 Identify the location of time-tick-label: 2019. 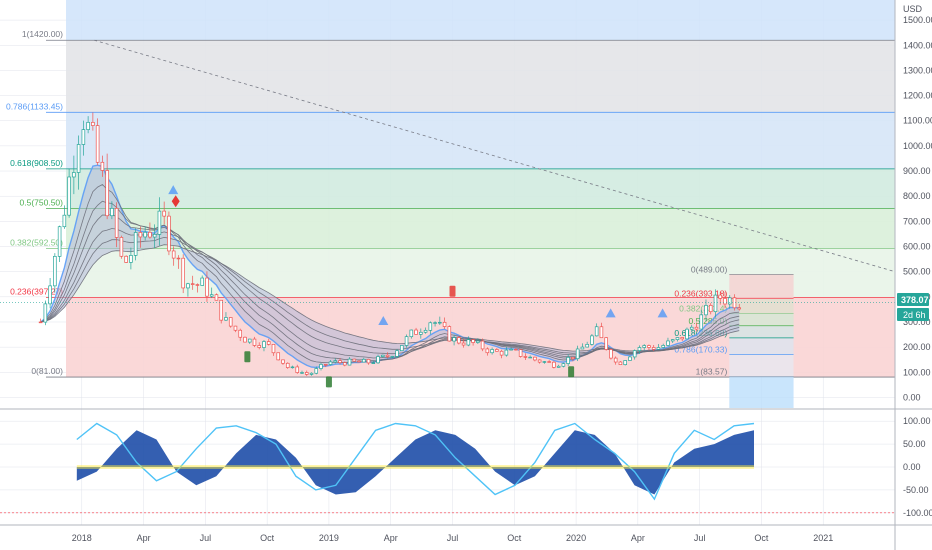
(329, 538).